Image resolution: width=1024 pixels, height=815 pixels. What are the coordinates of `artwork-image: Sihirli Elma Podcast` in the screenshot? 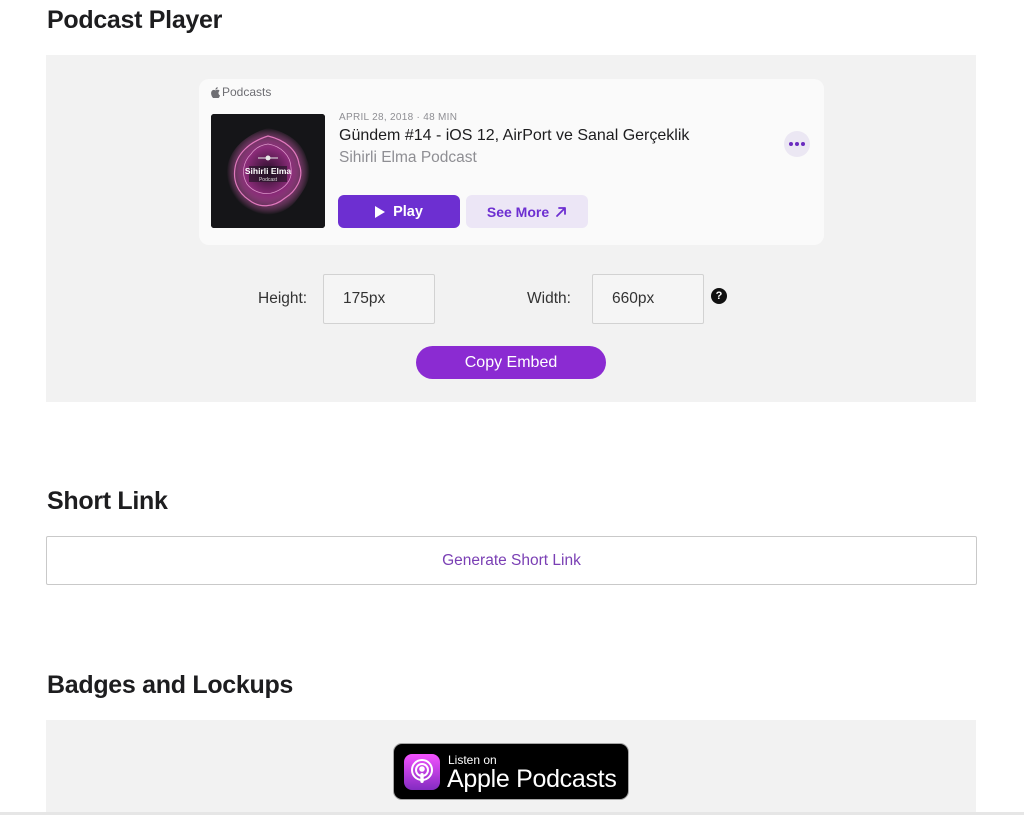 It's located at (268, 171).